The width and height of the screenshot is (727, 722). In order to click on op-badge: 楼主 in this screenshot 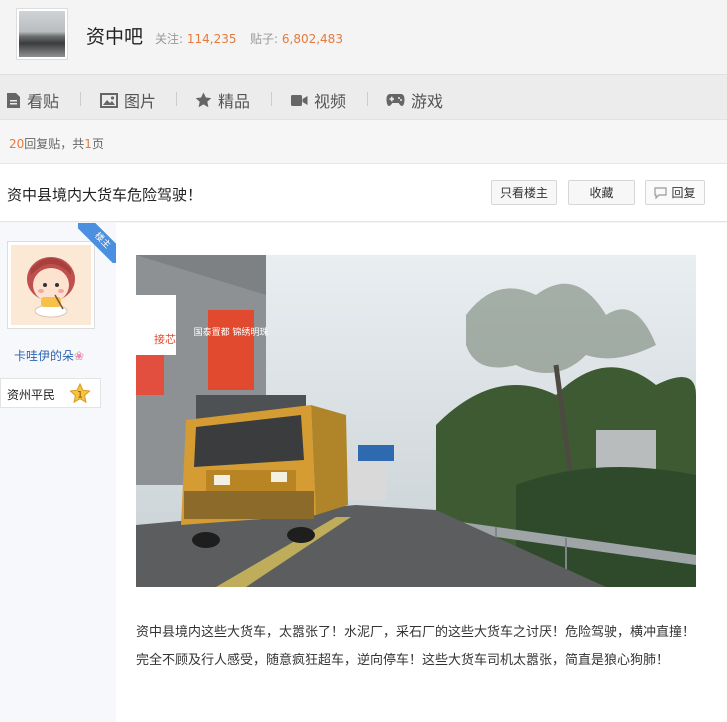, I will do `click(98, 243)`.